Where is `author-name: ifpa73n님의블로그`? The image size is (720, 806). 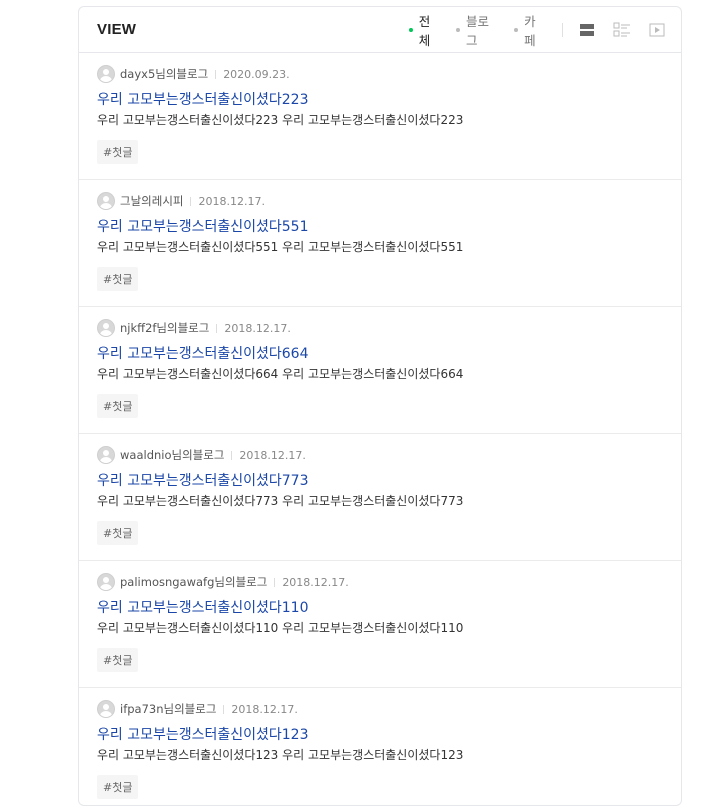
author-name: ifpa73n님의블로그 is located at coordinates (168, 709).